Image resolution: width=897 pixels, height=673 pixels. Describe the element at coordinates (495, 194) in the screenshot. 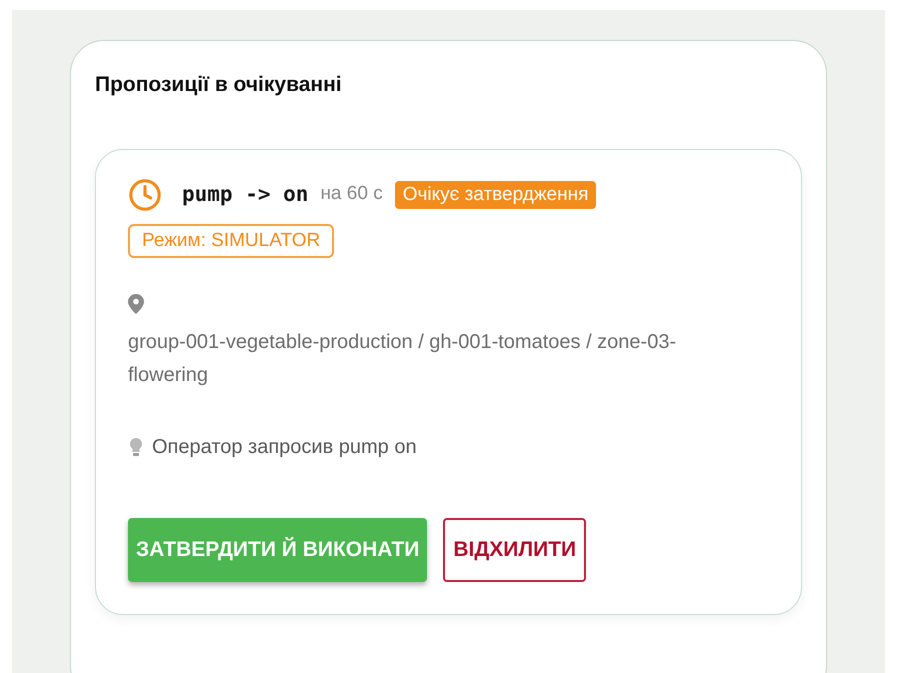

I see `status-badge: Очікує затвердження` at that location.